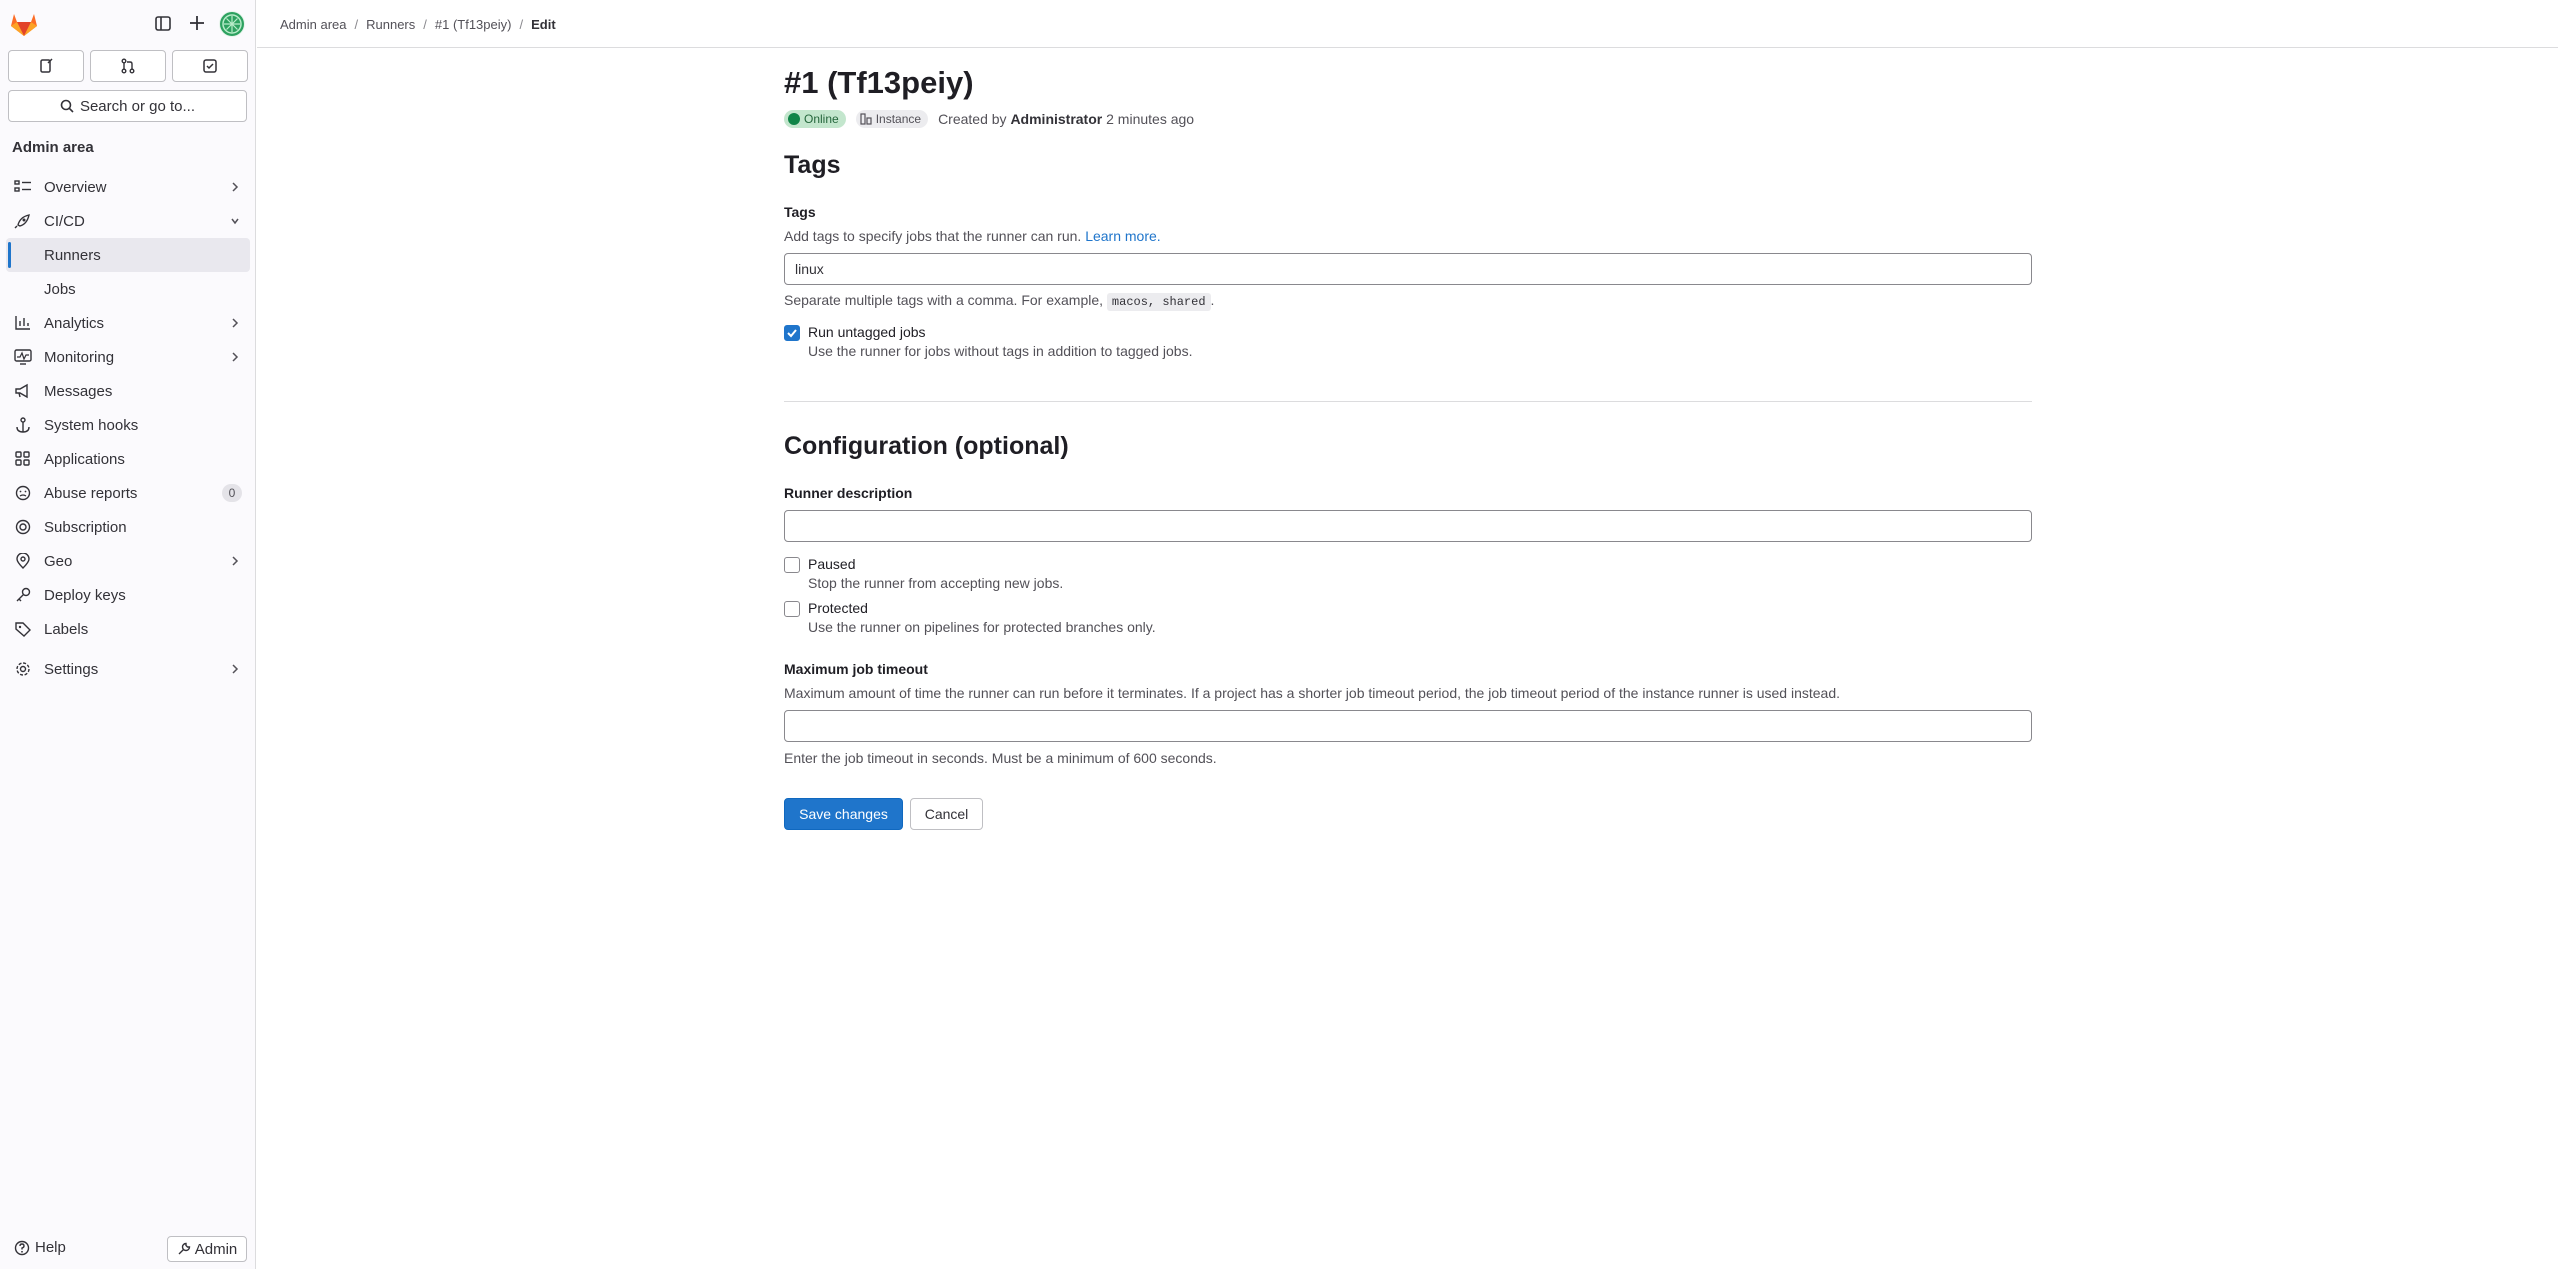  I want to click on runner-type-badge: Instance, so click(892, 119).